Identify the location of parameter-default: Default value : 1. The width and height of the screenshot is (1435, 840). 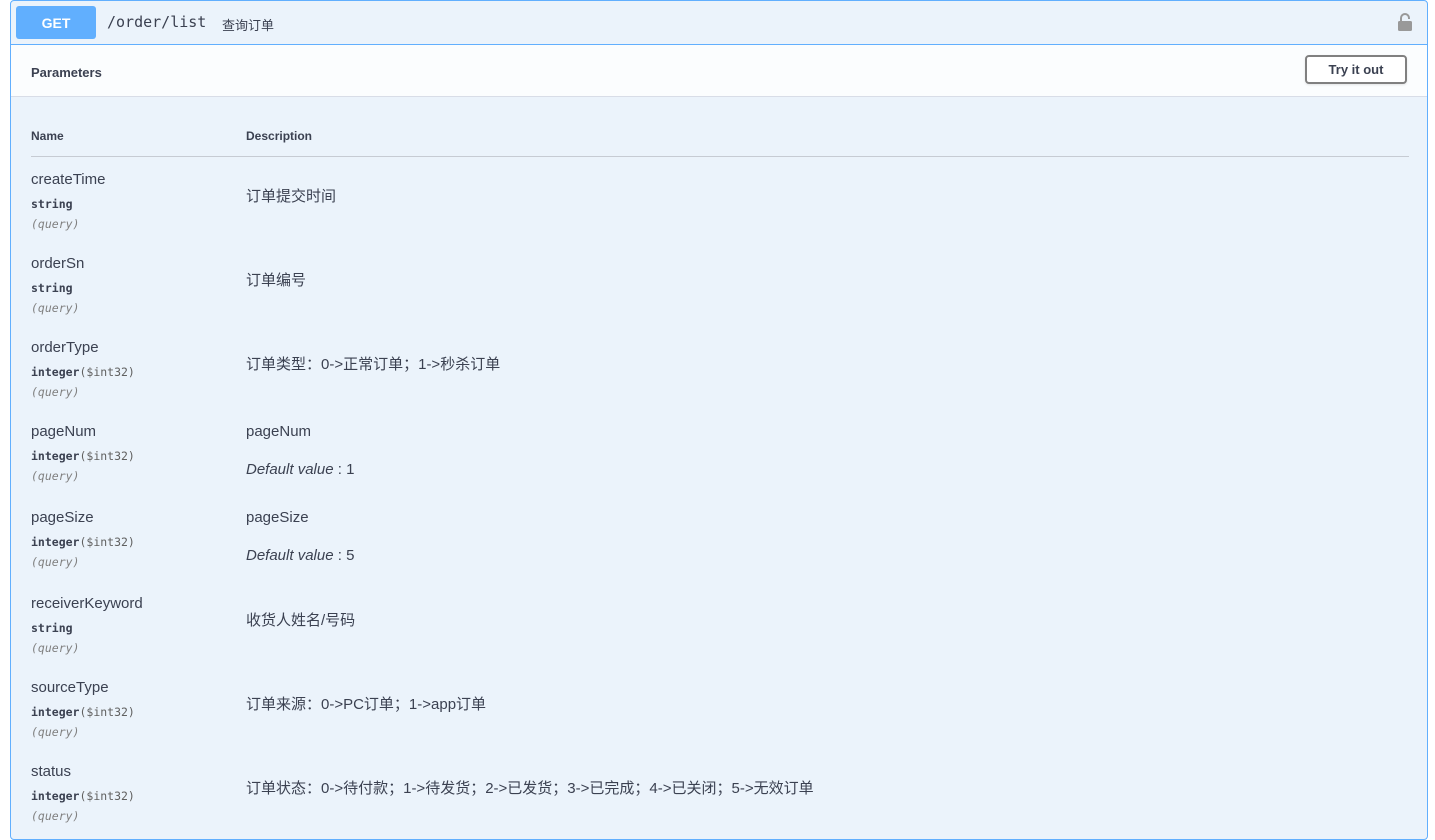
(300, 469).